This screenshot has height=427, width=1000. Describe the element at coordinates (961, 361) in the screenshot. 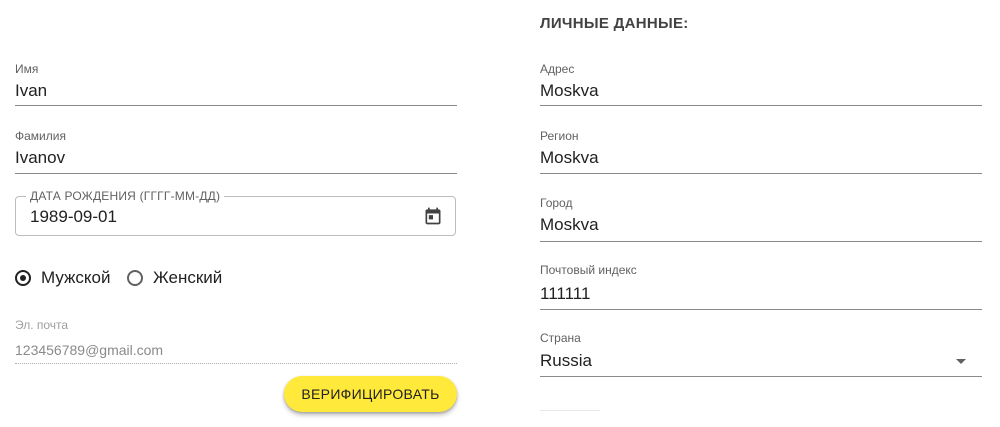

I see `dropdown-arrow-icon` at that location.